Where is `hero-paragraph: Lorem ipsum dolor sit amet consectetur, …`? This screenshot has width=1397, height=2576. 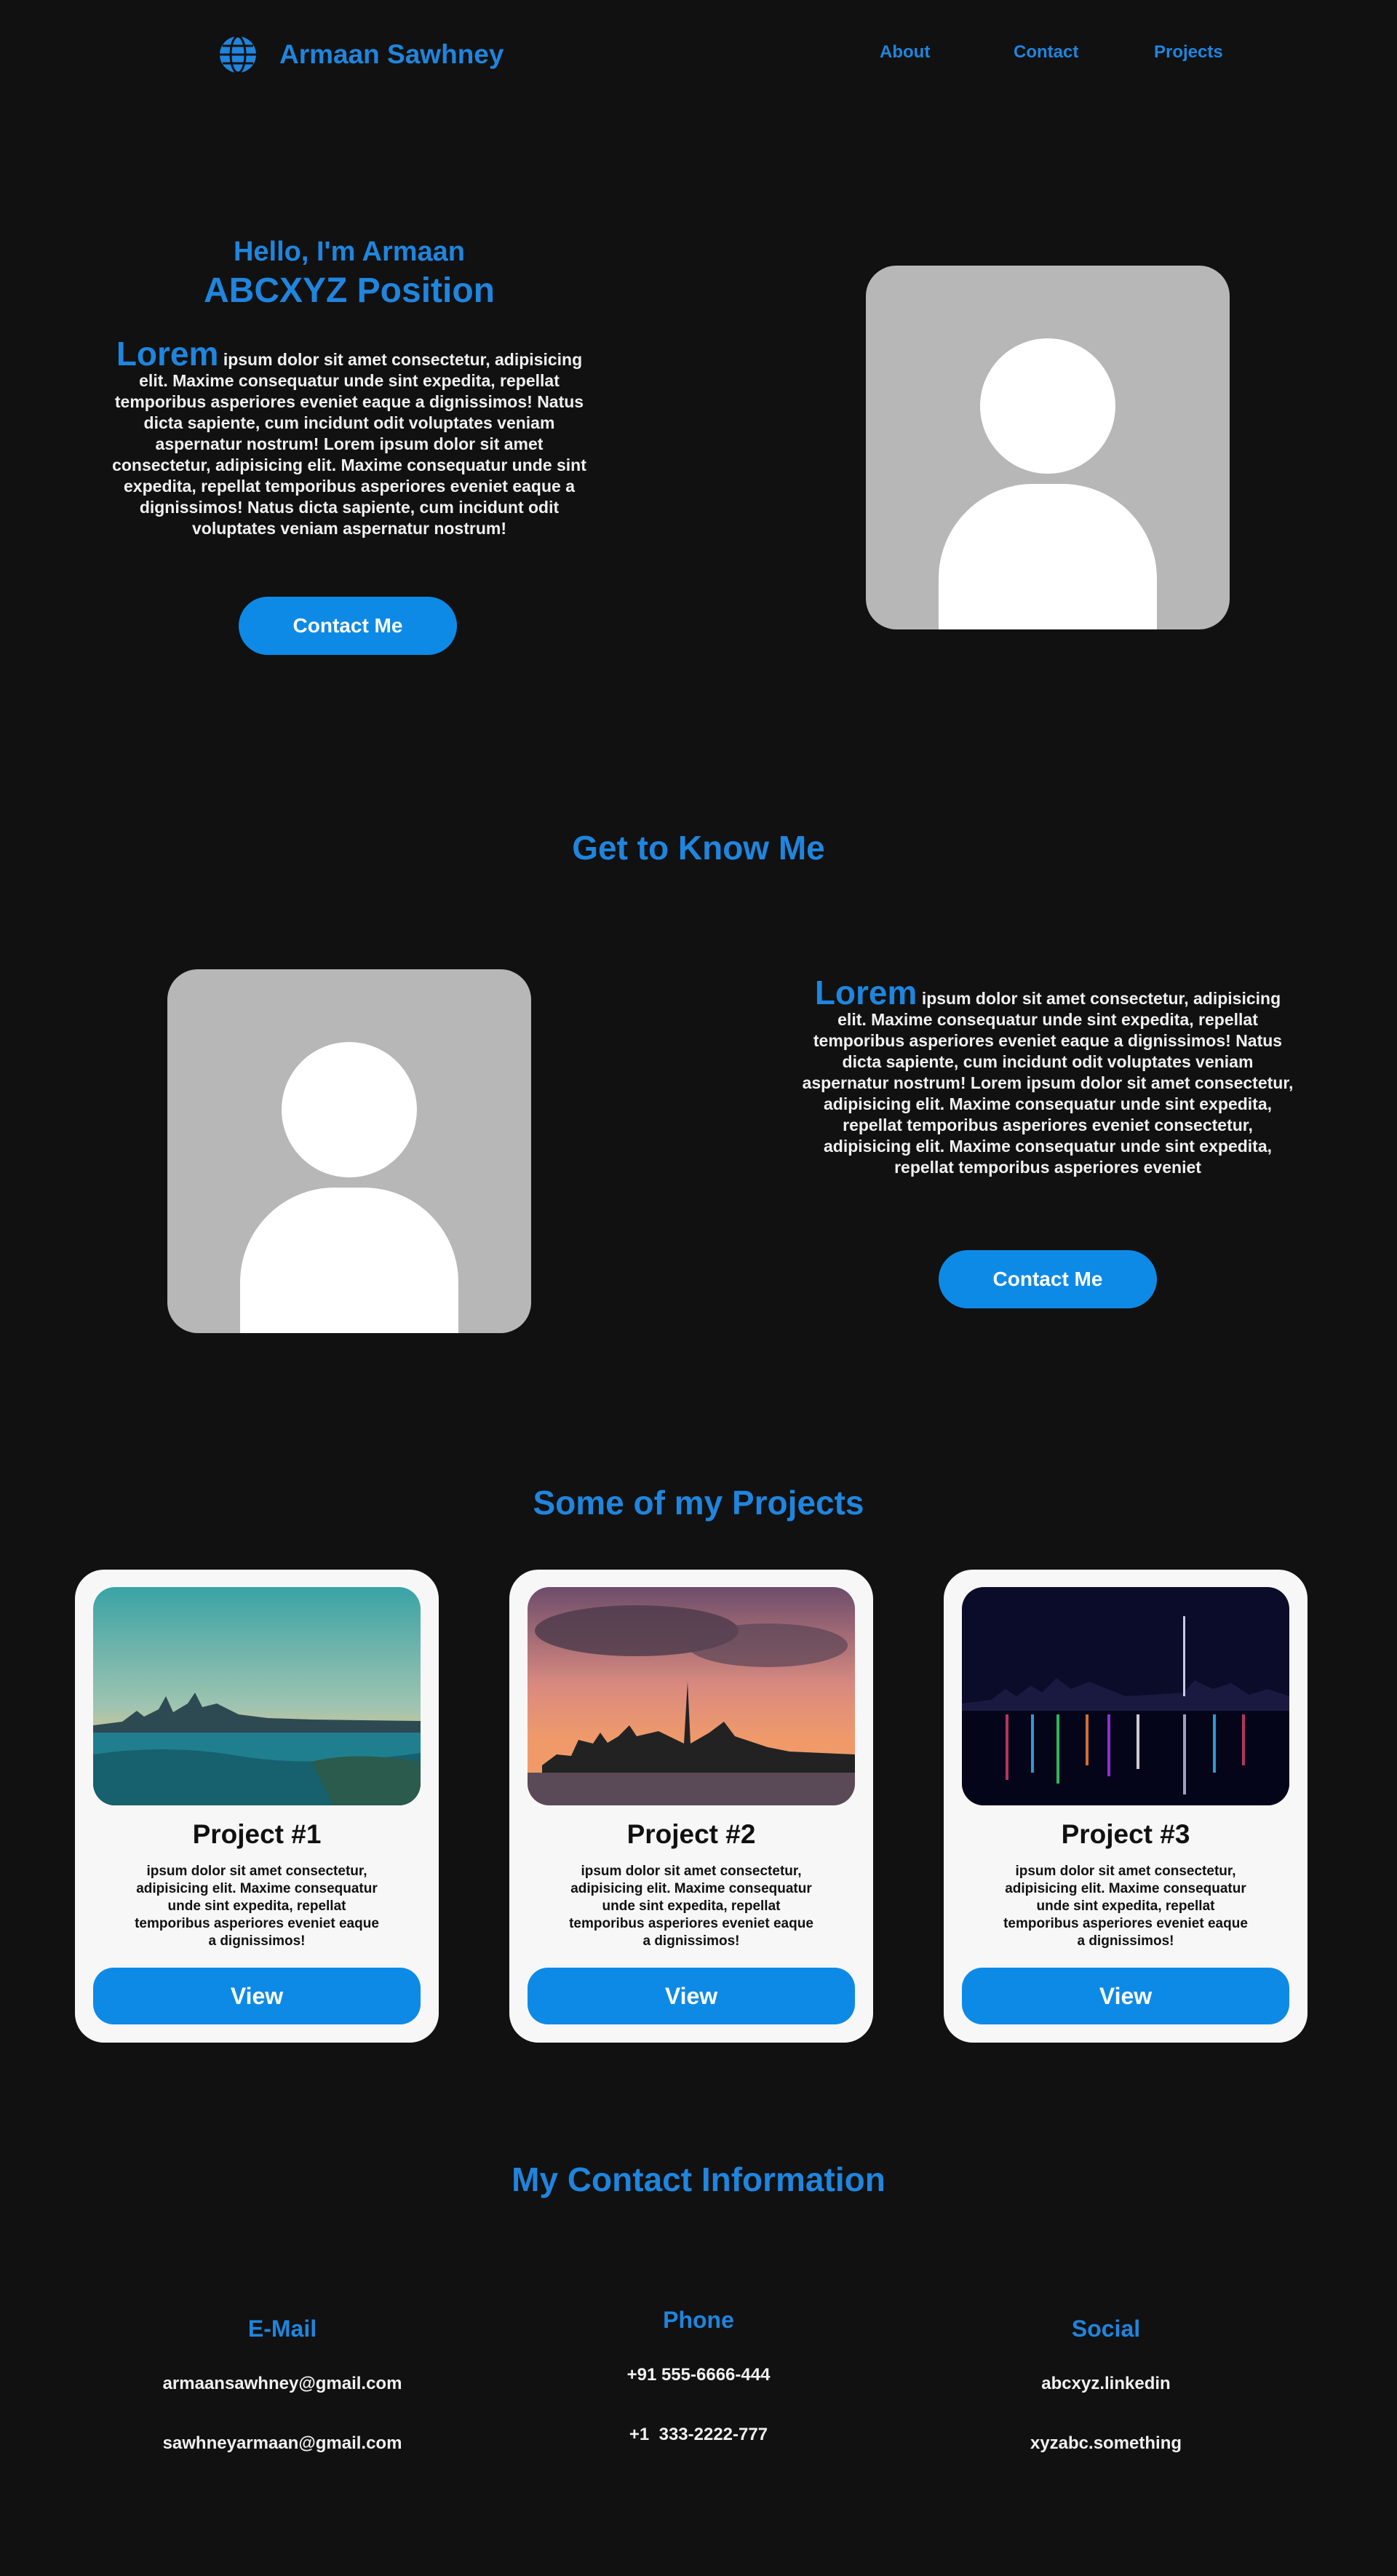
hero-paragraph: Lorem ipsum dolor sit amet consectetur, … is located at coordinates (350, 438).